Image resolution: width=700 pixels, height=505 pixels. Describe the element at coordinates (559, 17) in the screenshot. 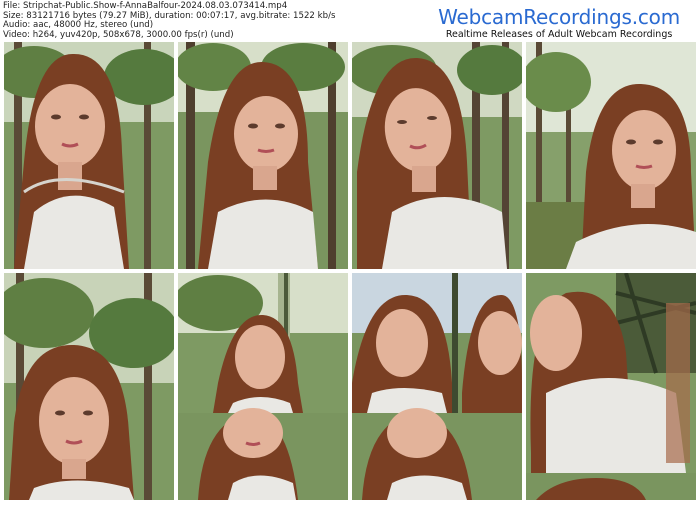

I see `brand-title: WebcamRecordings.com` at that location.